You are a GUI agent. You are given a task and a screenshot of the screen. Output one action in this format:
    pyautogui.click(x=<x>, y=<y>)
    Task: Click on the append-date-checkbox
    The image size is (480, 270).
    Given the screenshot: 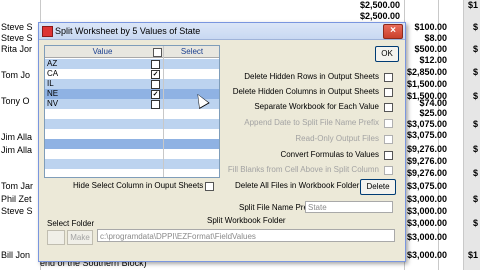 What is the action you would take?
    pyautogui.click(x=388, y=123)
    